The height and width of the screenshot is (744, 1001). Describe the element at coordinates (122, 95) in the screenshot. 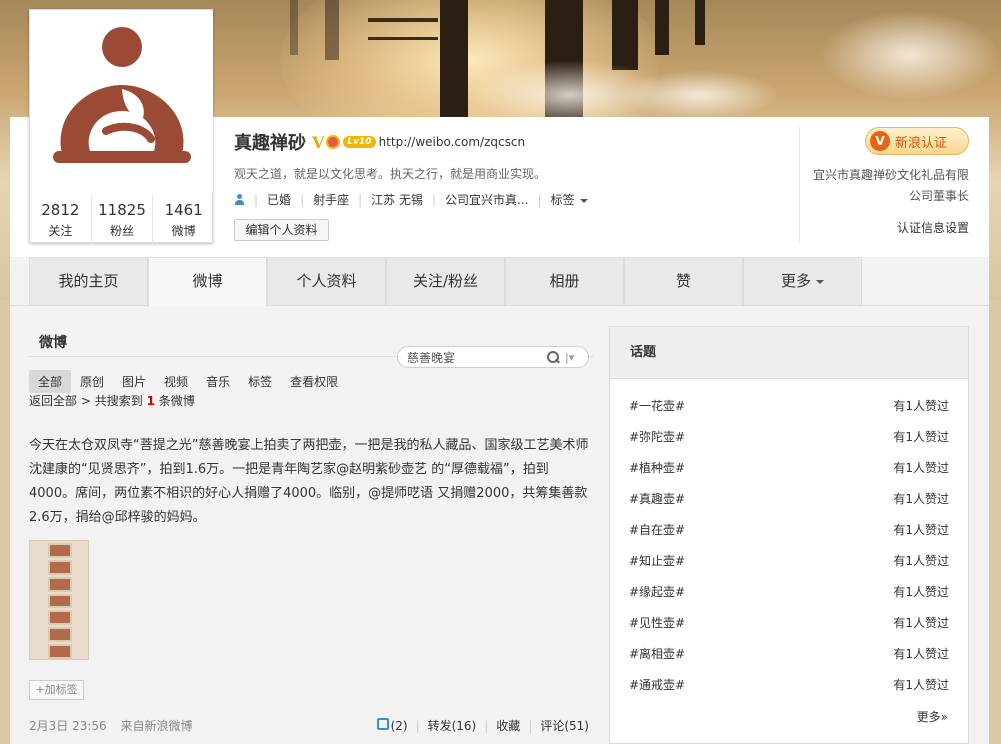

I see `avatar-logo-icon` at that location.